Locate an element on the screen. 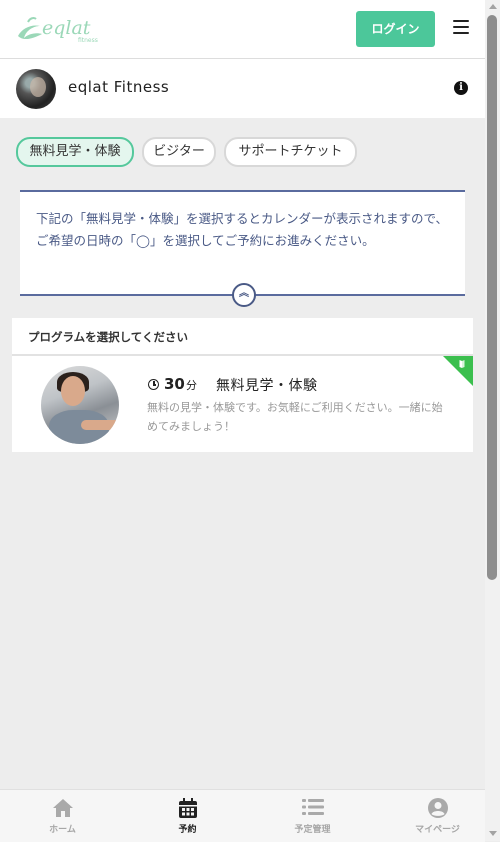 Image resolution: width=500 pixels, height=842 pixels. chevron-double-up-icon: ︽ is located at coordinates (244, 295).